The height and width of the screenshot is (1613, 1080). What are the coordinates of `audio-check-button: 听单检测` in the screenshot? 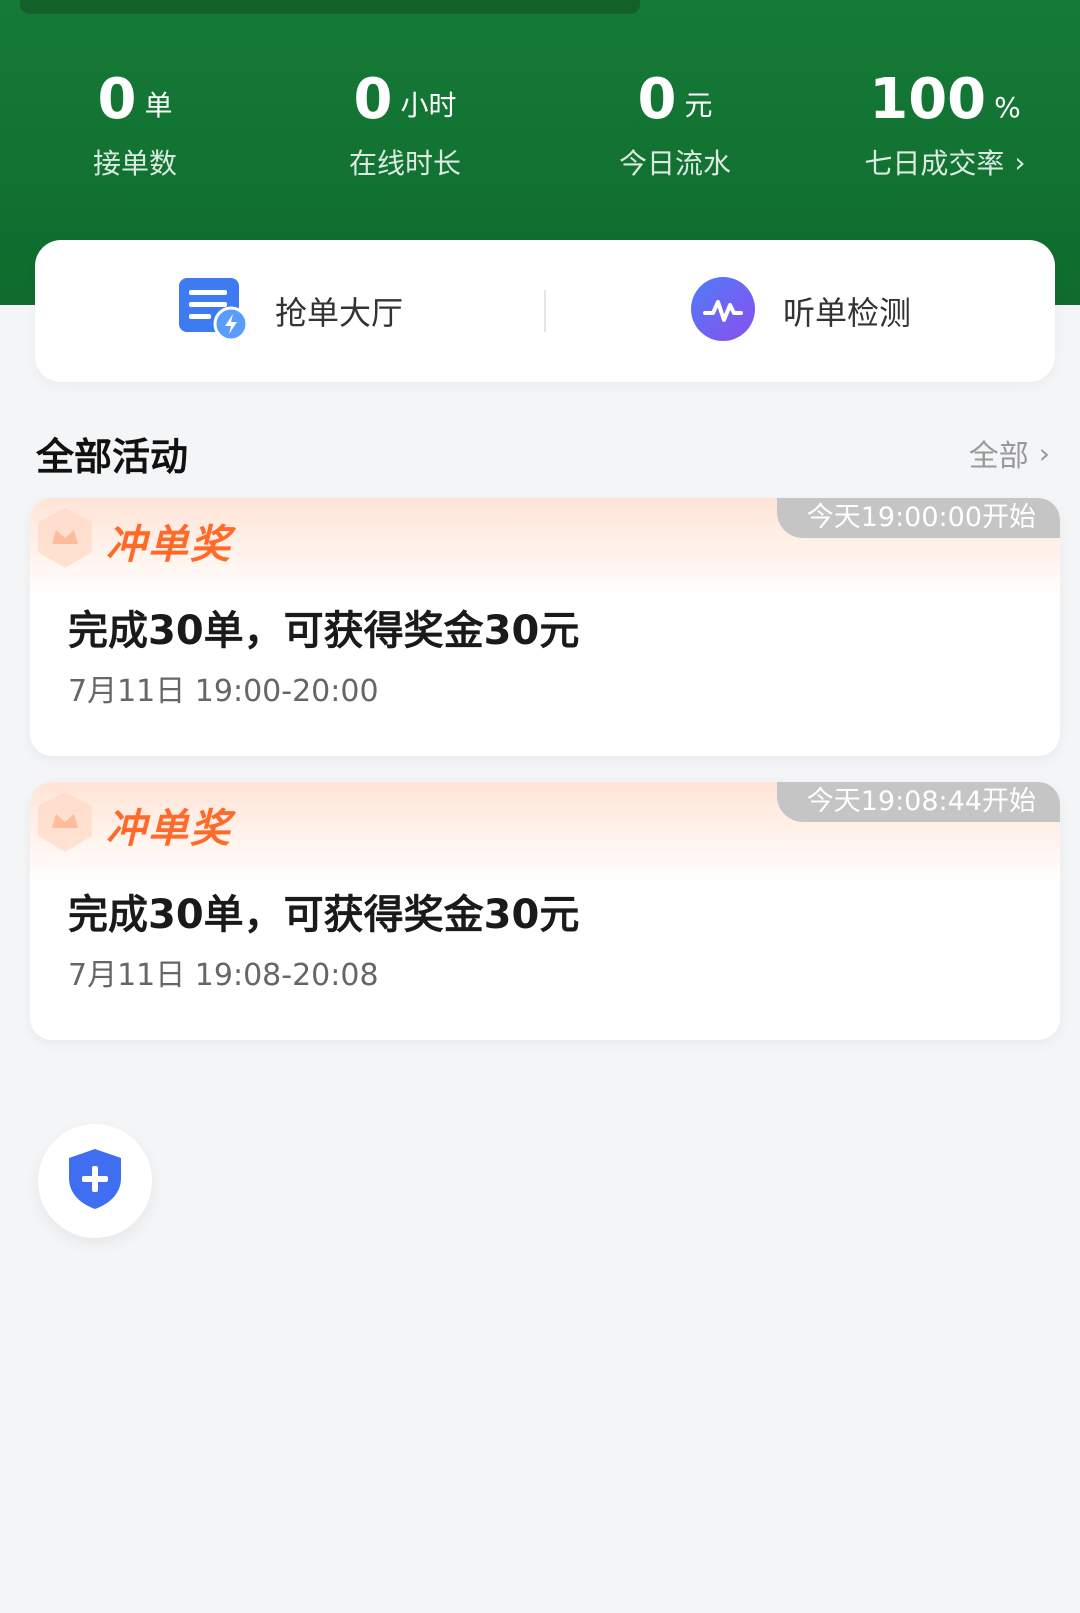 It's located at (800, 311).